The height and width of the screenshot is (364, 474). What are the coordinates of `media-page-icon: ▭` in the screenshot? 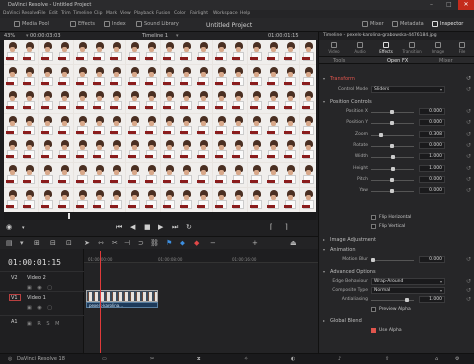 It's located at (104, 359).